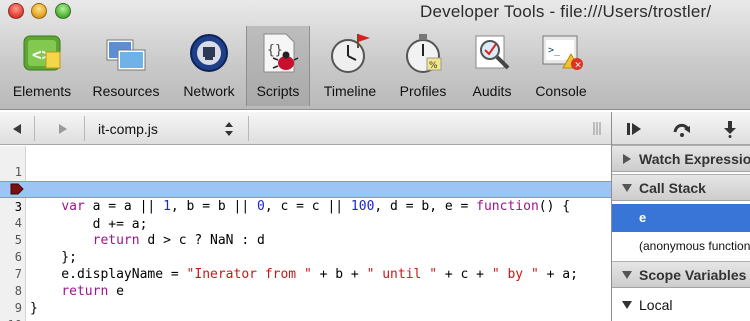 This screenshot has height=321, width=750. I want to click on debugger-controls, so click(681, 128).